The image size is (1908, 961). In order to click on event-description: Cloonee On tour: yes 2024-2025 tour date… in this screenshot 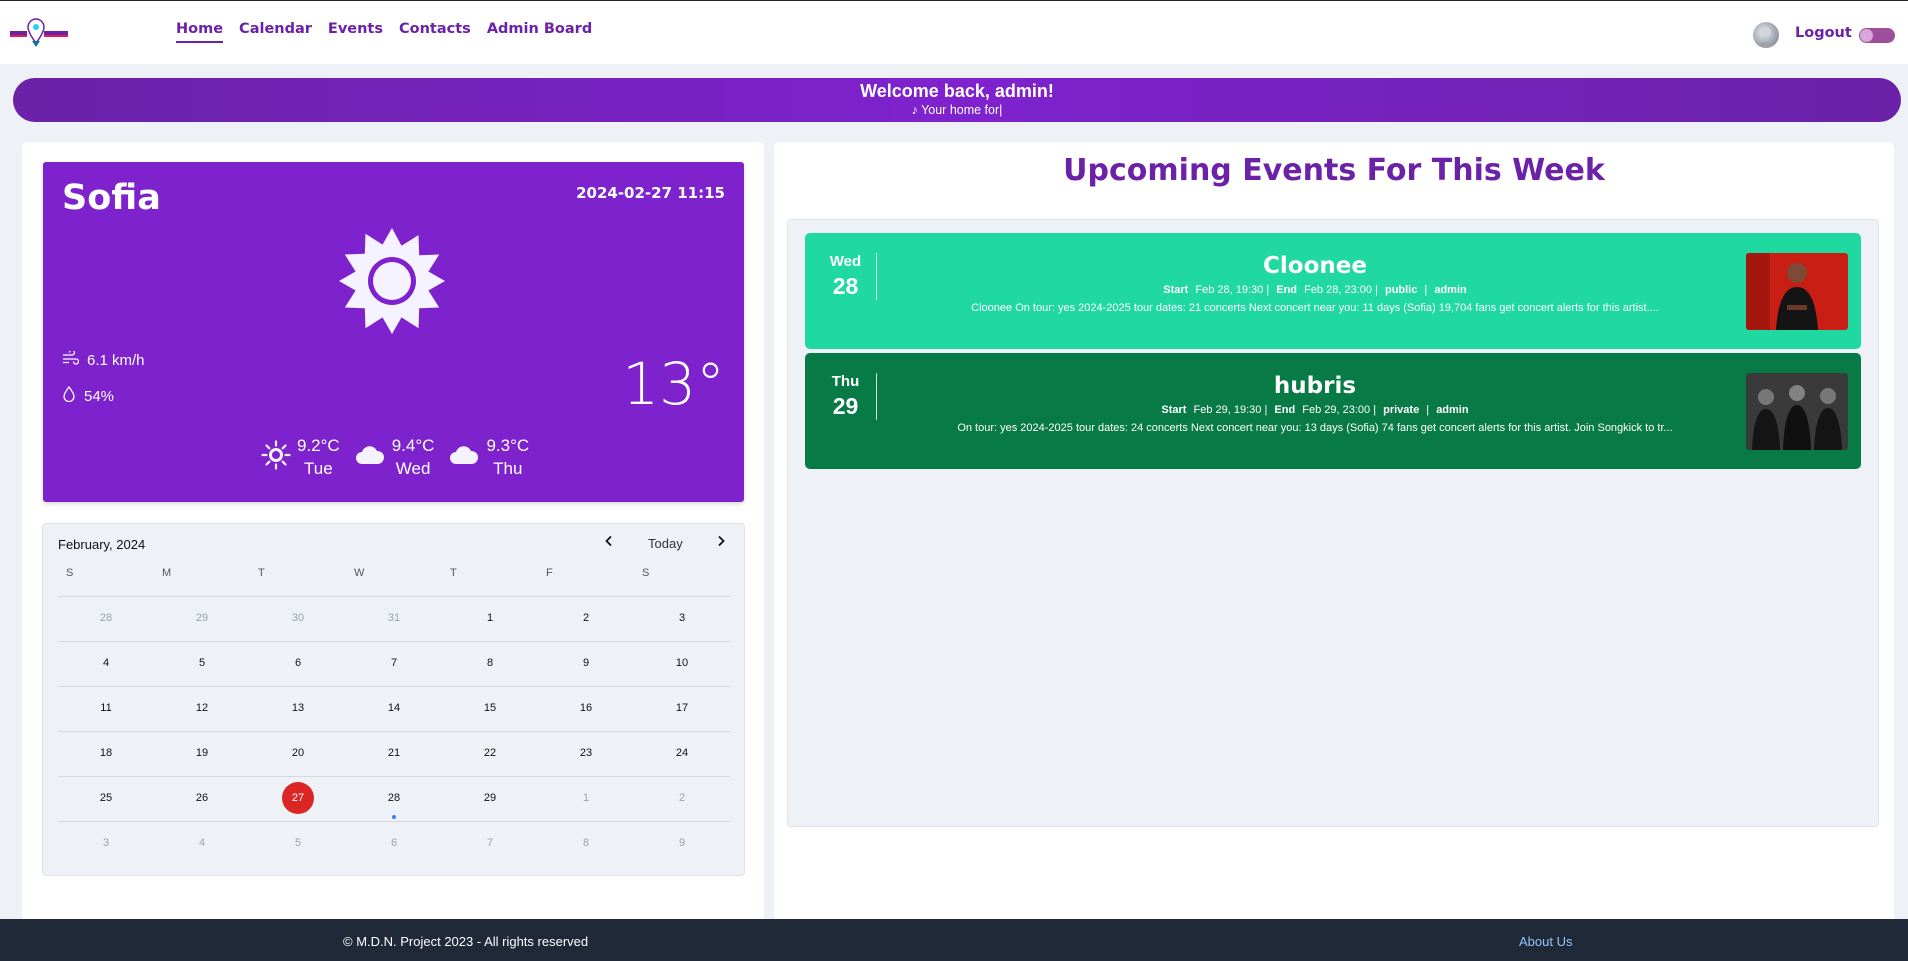, I will do `click(1315, 308)`.